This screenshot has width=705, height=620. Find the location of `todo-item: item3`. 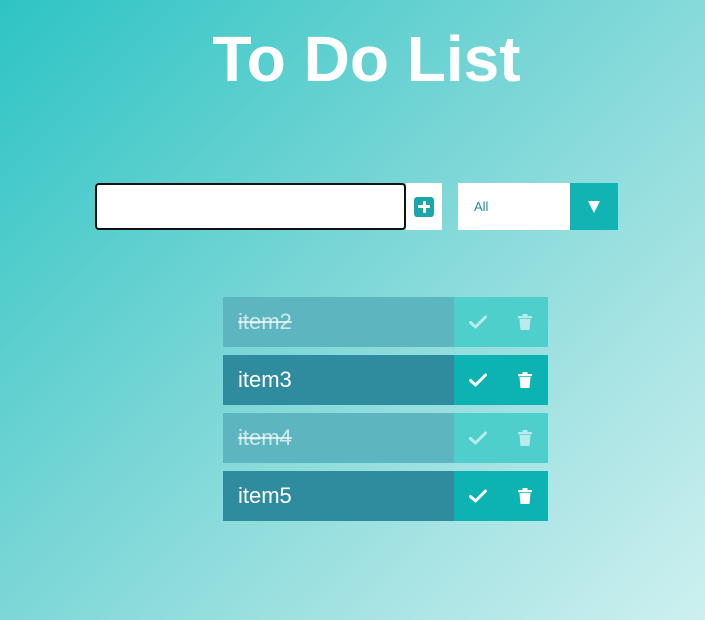

todo-item: item3 is located at coordinates (385, 380).